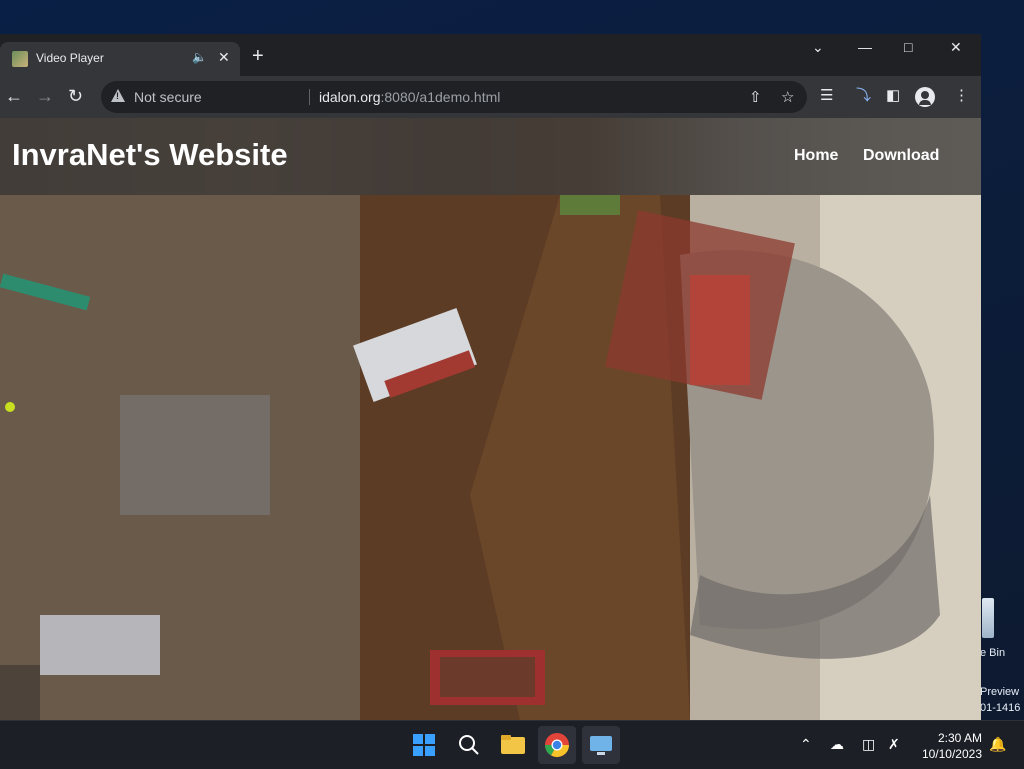 Image resolution: width=1024 pixels, height=769 pixels. I want to click on chrome-icon, so click(557, 745).